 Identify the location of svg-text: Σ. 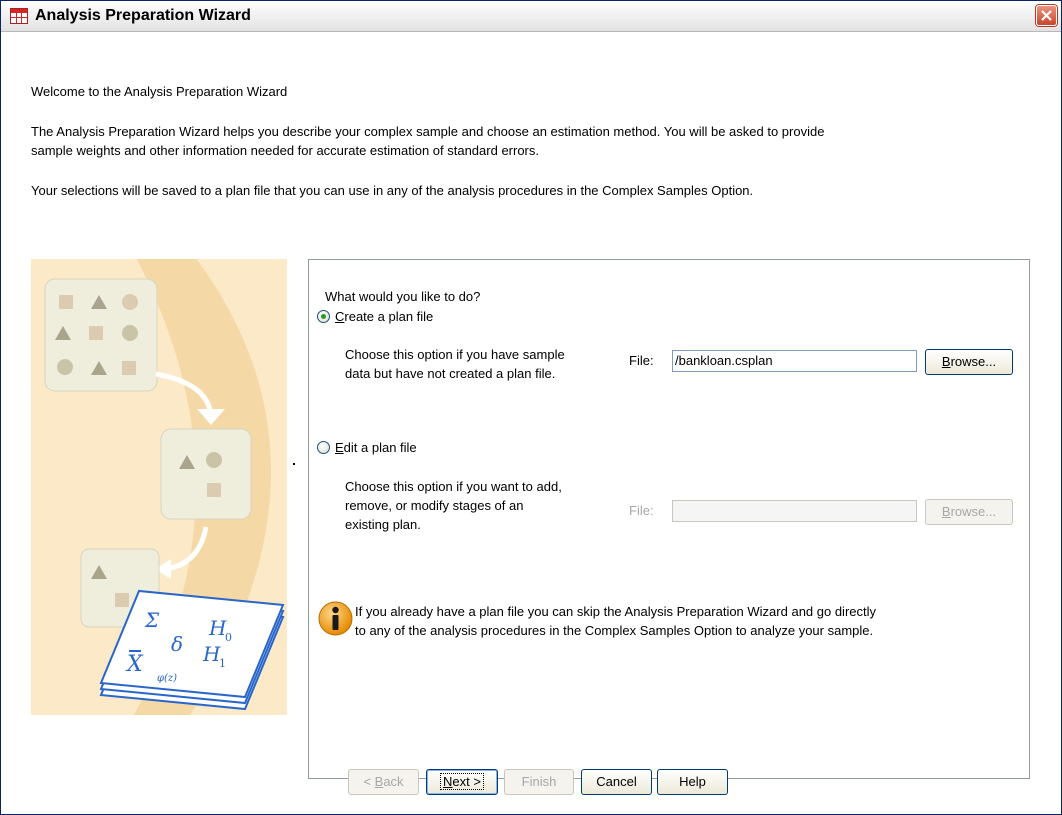
(152, 620).